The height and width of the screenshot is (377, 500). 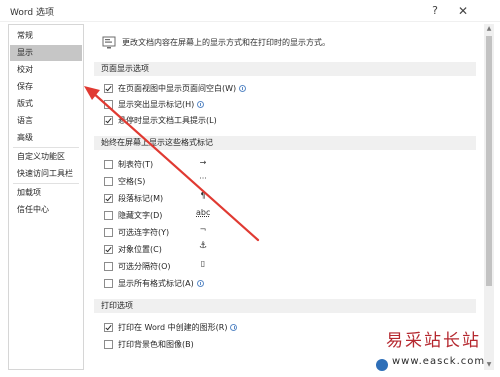 I want to click on option-show-tooltips-on-hover: 悬停时显示文档工具提示(L), so click(x=160, y=120).